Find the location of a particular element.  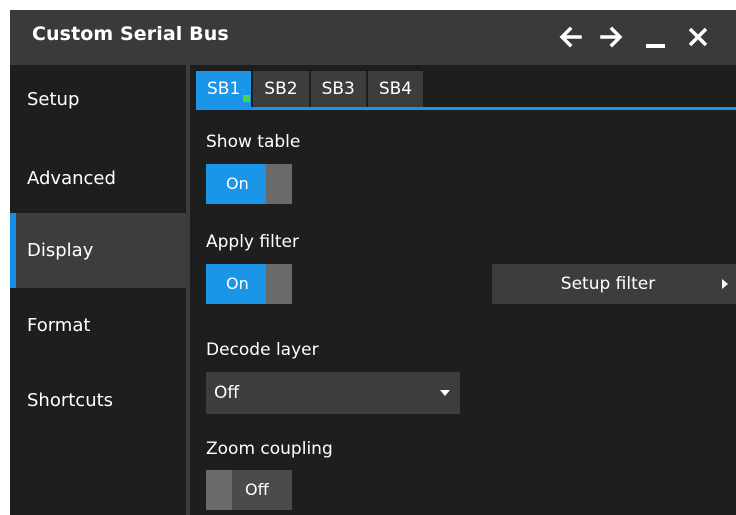

setup-filter-button: Setup filter is located at coordinates (614, 284).